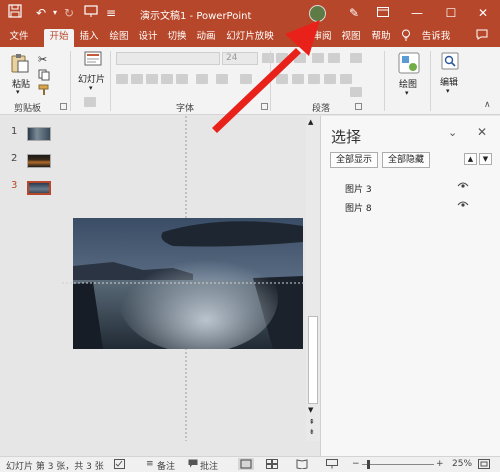  What do you see at coordinates (332, 465) in the screenshot?
I see `slideshow-icon` at bounding box center [332, 465].